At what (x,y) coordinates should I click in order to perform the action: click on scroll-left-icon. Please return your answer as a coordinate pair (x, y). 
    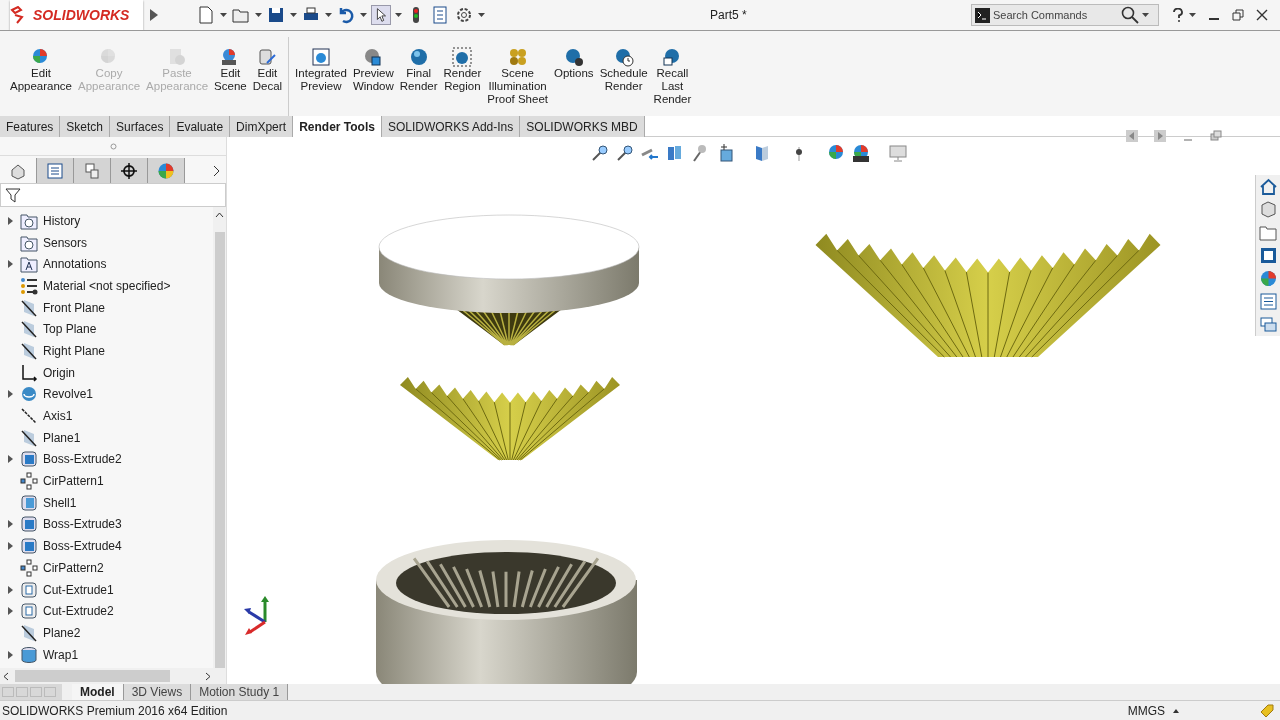
    Looking at the image, I should click on (6, 676).